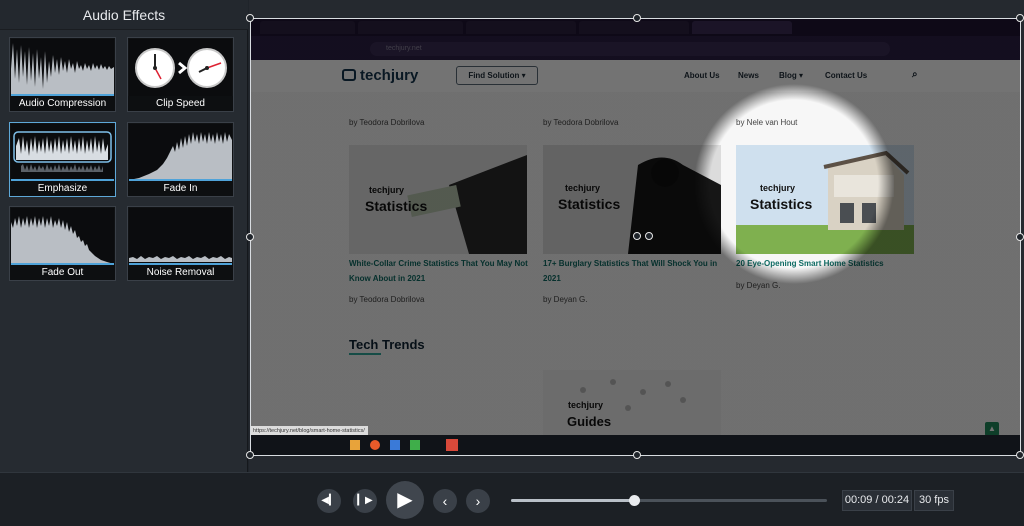  I want to click on effect-clip-speed: Clip Speed, so click(180, 74).